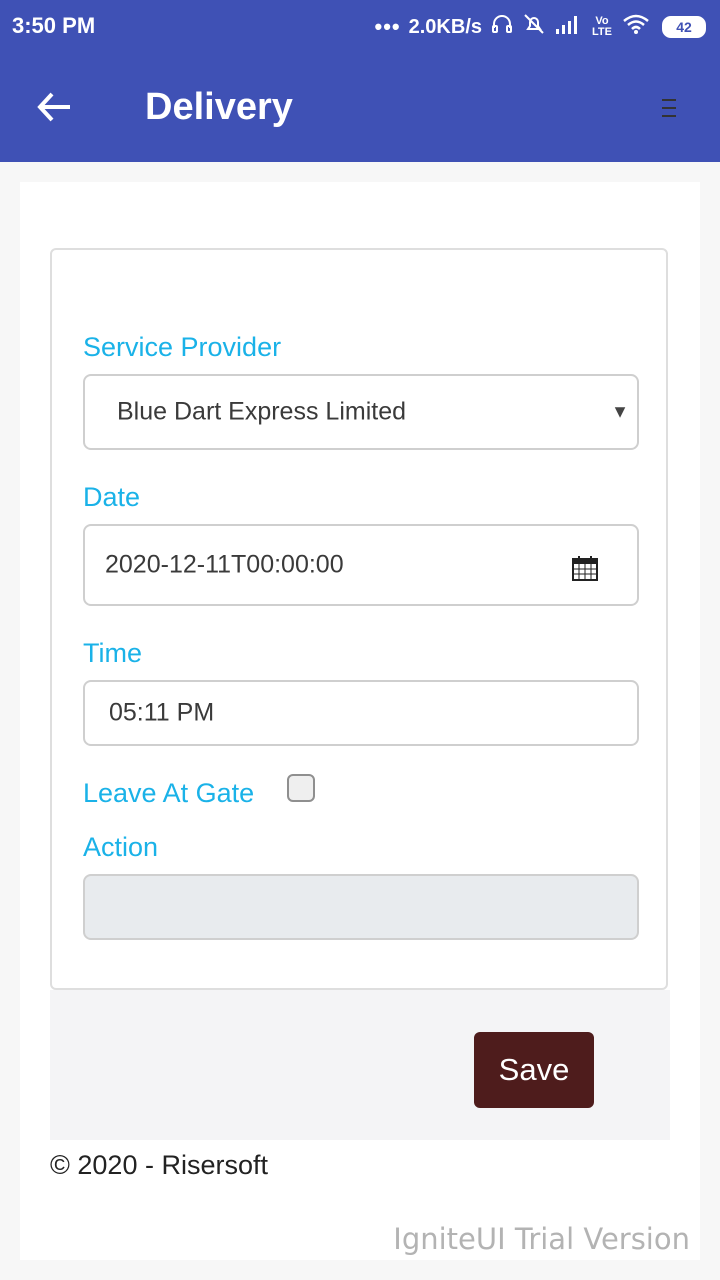 The image size is (720, 1280). I want to click on dropdown-caret-icon: ▼, so click(620, 411).